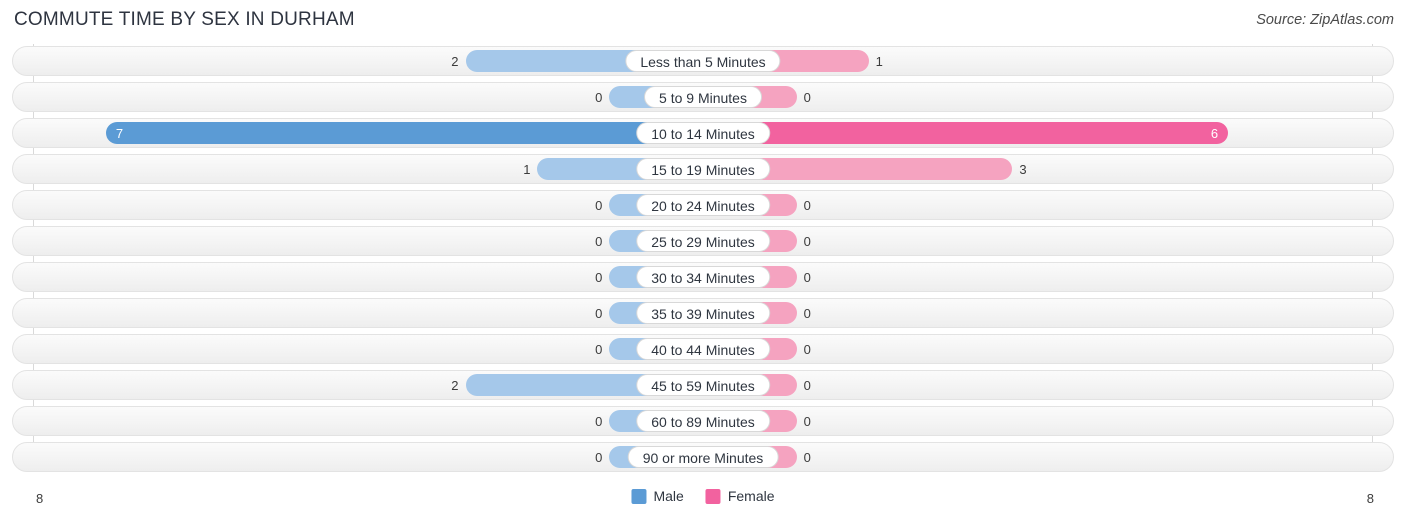 This screenshot has width=1406, height=522. What do you see at coordinates (713, 496) in the screenshot?
I see `legend-swatch-female-icon` at bounding box center [713, 496].